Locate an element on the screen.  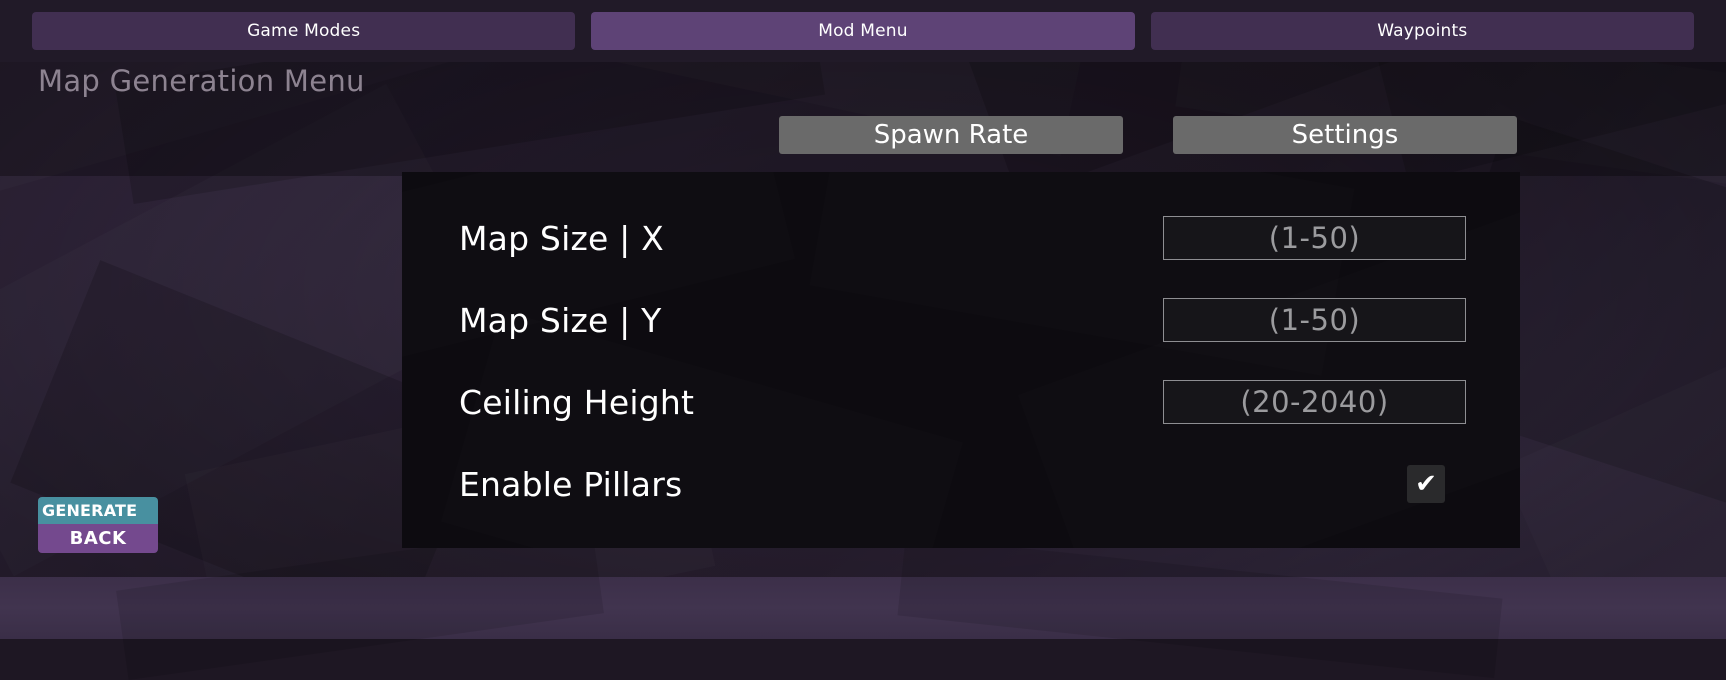
map-size-y-input: (1-50) is located at coordinates (1314, 320).